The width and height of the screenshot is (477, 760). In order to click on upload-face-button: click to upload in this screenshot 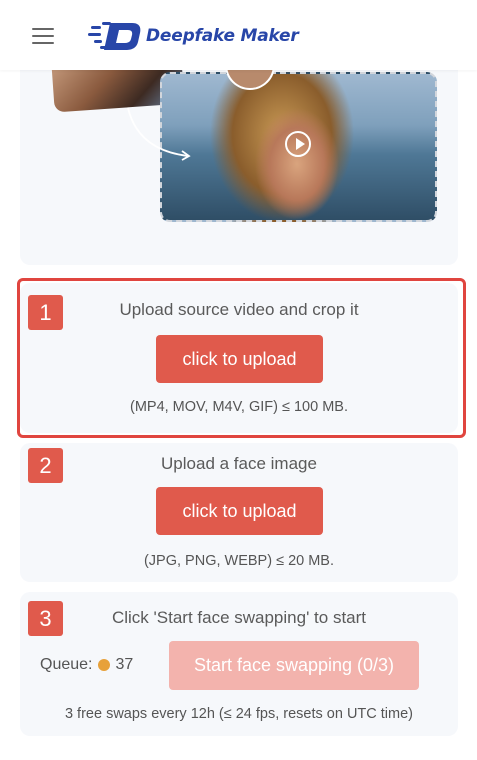, I will do `click(239, 511)`.